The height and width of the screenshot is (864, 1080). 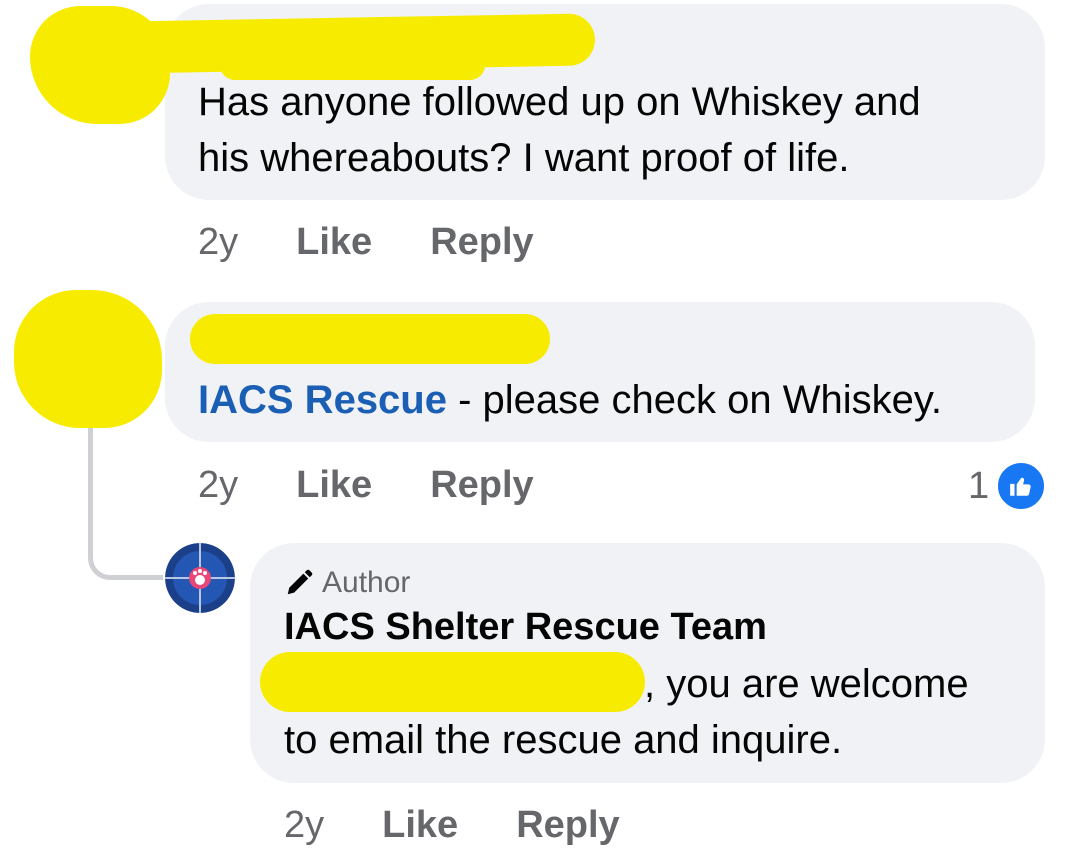 What do you see at coordinates (694, 400) in the screenshot?
I see `comment-text-body: - please check on Whiskey.` at bounding box center [694, 400].